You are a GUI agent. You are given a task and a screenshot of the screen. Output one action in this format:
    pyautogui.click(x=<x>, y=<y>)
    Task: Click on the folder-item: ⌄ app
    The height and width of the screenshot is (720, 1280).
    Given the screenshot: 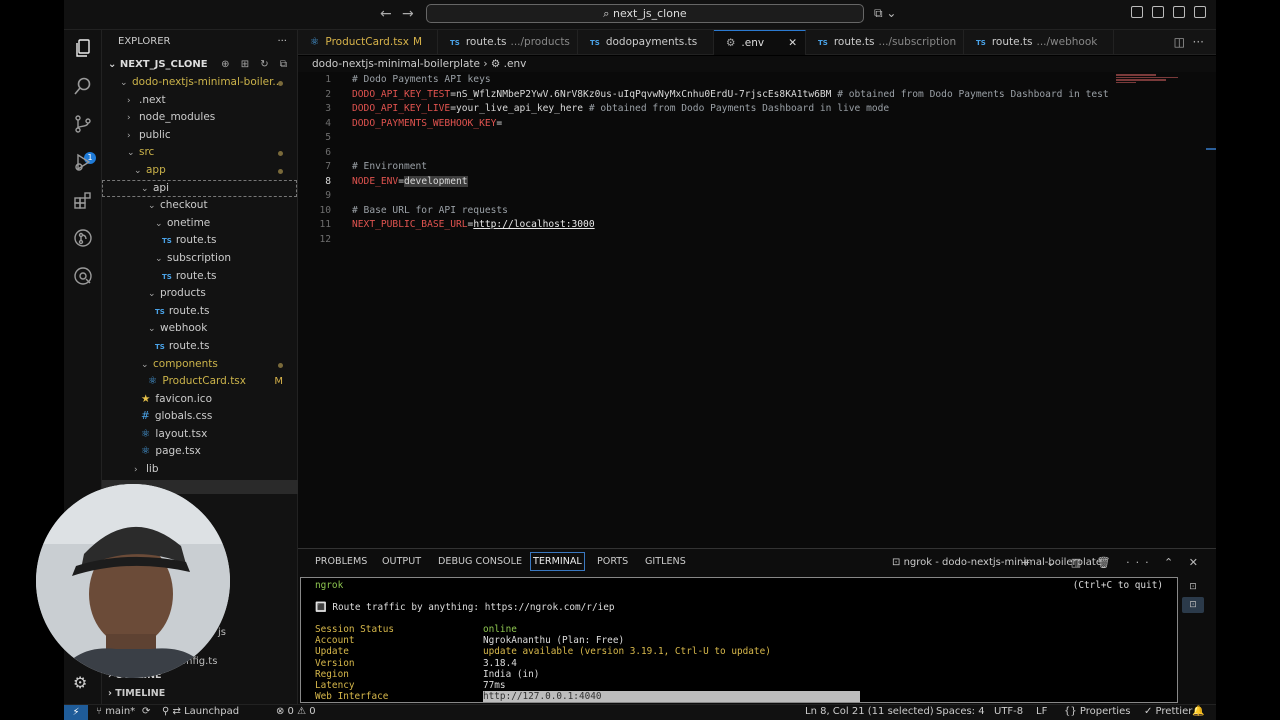 What is the action you would take?
    pyautogui.click(x=199, y=171)
    